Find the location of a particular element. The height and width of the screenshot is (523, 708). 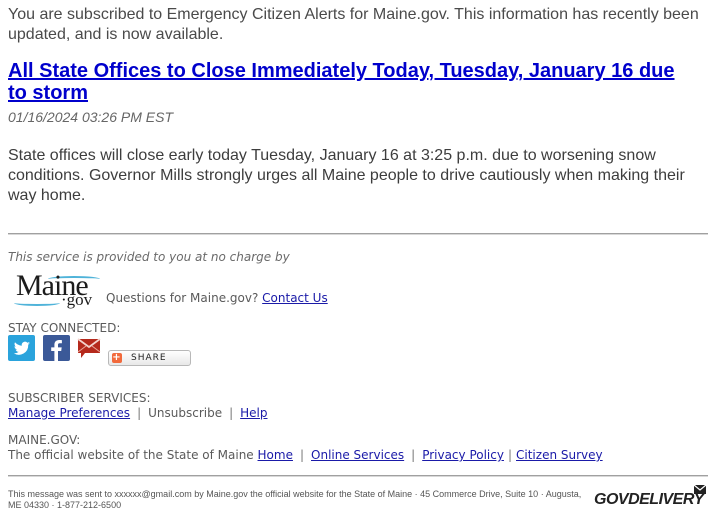

subscriber-services-heading: SUBSCRIBER SERVICES: is located at coordinates (79, 398).